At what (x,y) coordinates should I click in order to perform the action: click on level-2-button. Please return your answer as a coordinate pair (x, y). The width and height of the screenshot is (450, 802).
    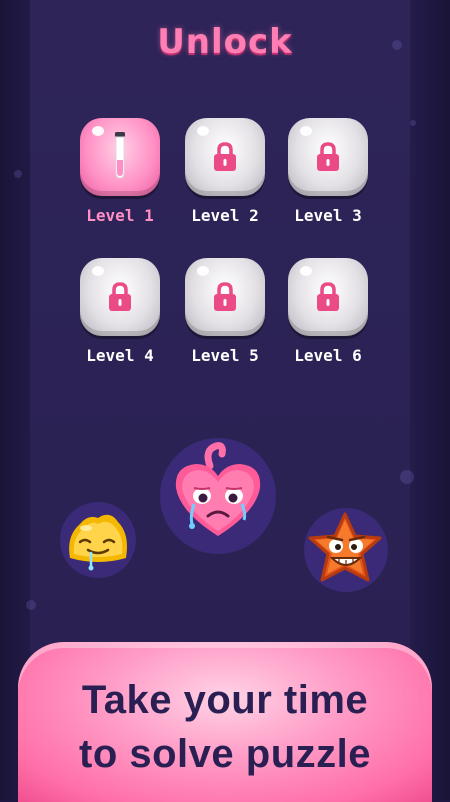
    Looking at the image, I should click on (225, 157).